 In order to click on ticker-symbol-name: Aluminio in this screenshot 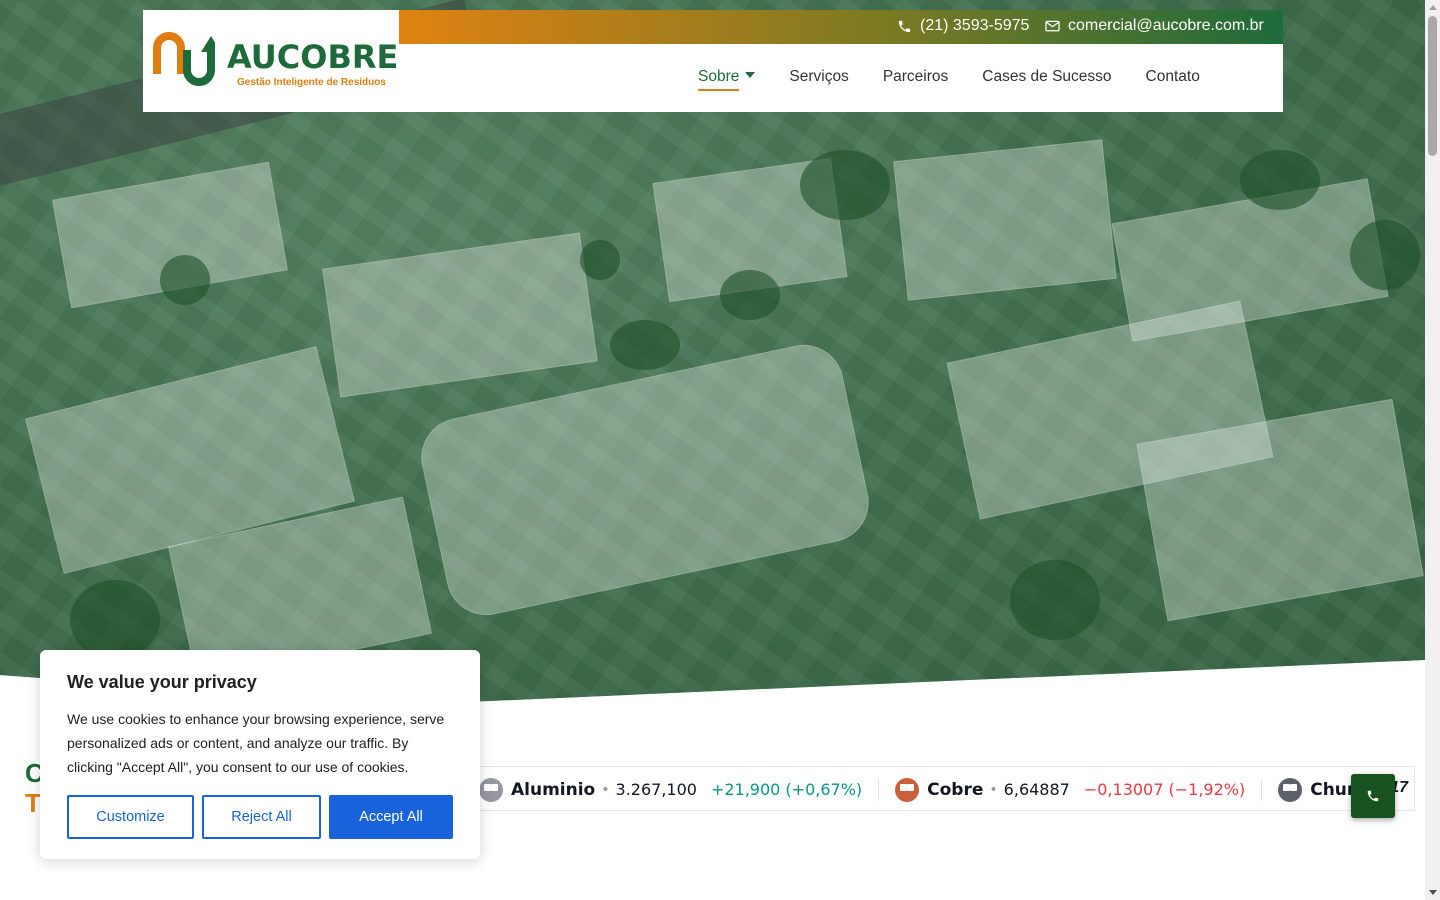, I will do `click(553, 789)`.